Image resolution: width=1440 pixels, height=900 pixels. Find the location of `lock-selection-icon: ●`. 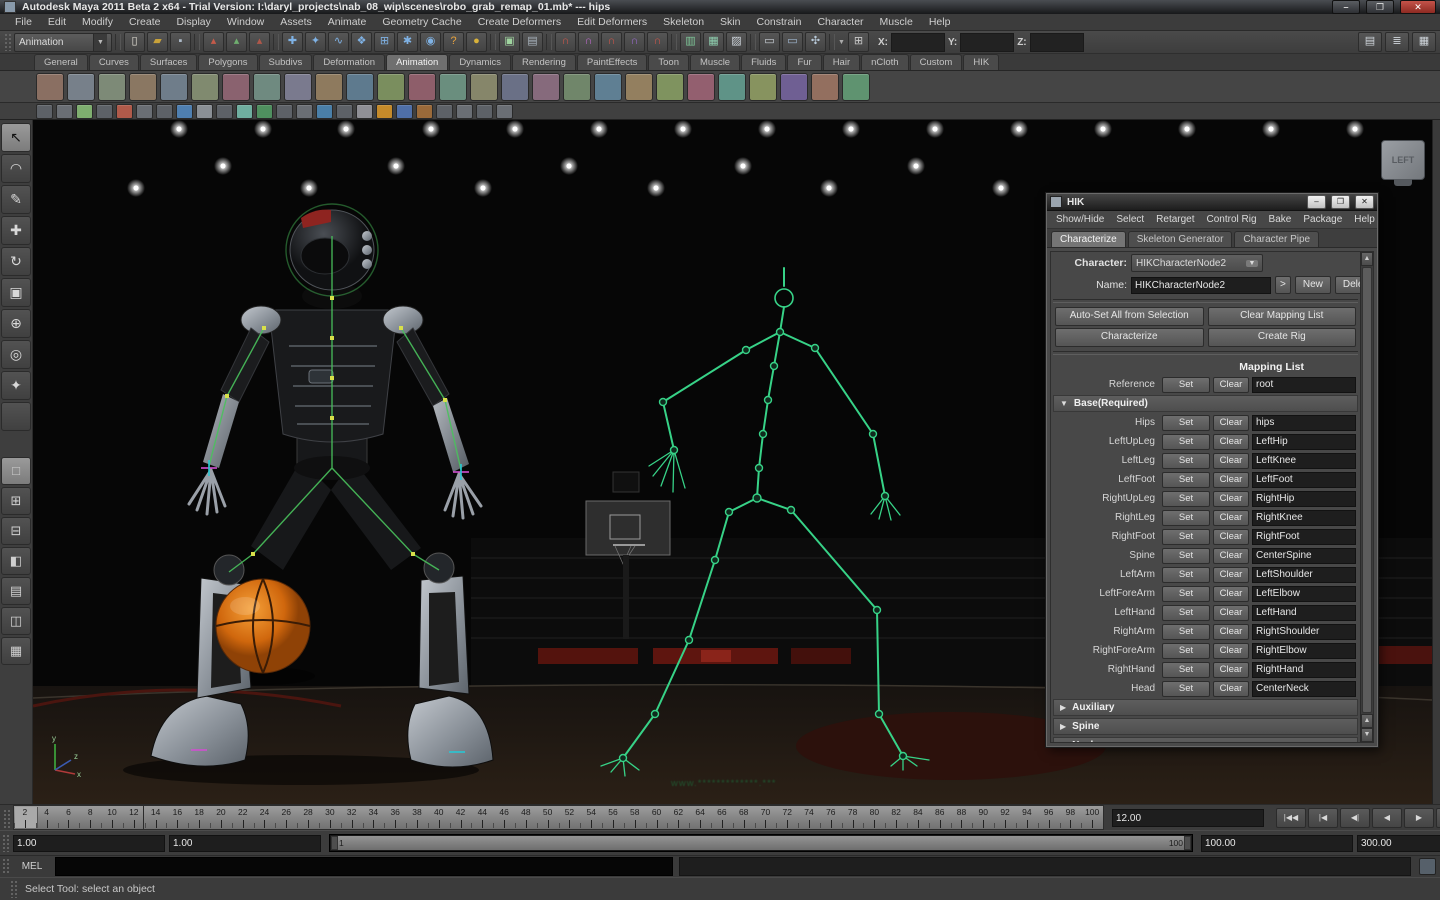

lock-selection-icon: ● is located at coordinates (476, 42).